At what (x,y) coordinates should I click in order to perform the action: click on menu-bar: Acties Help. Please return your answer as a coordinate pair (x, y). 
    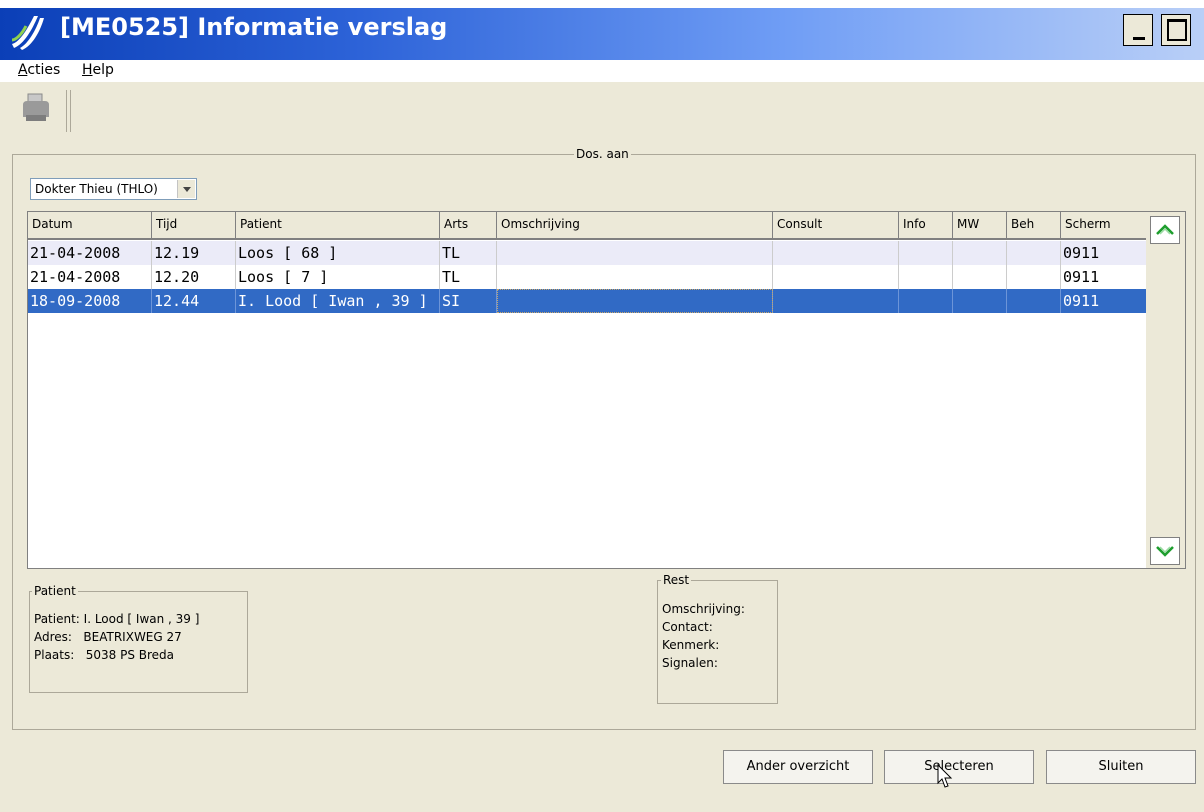
    Looking at the image, I should click on (602, 71).